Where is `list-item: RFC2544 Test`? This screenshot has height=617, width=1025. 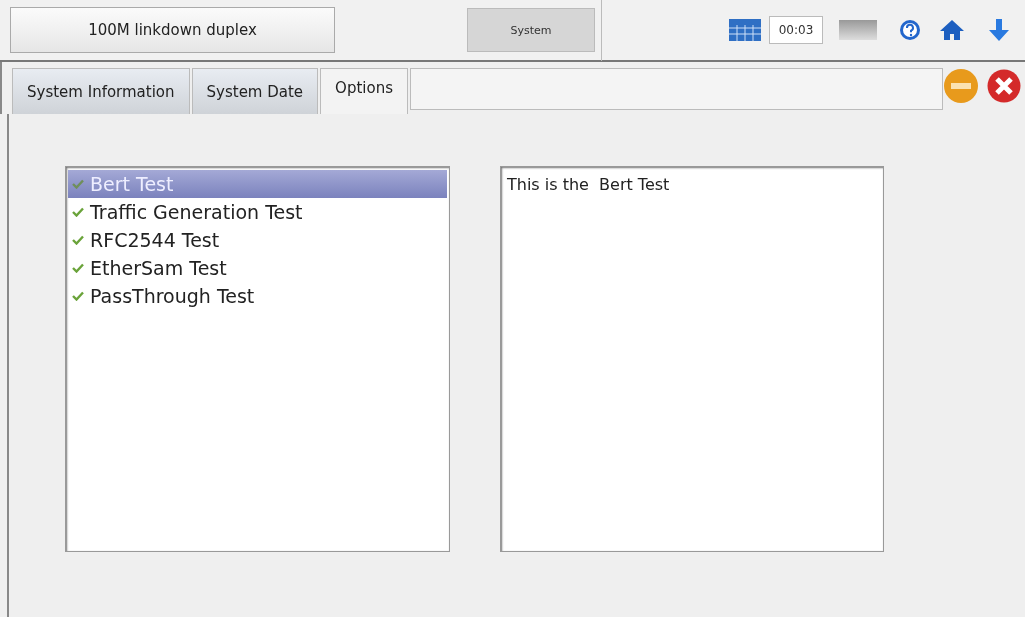 list-item: RFC2544 Test is located at coordinates (257, 240).